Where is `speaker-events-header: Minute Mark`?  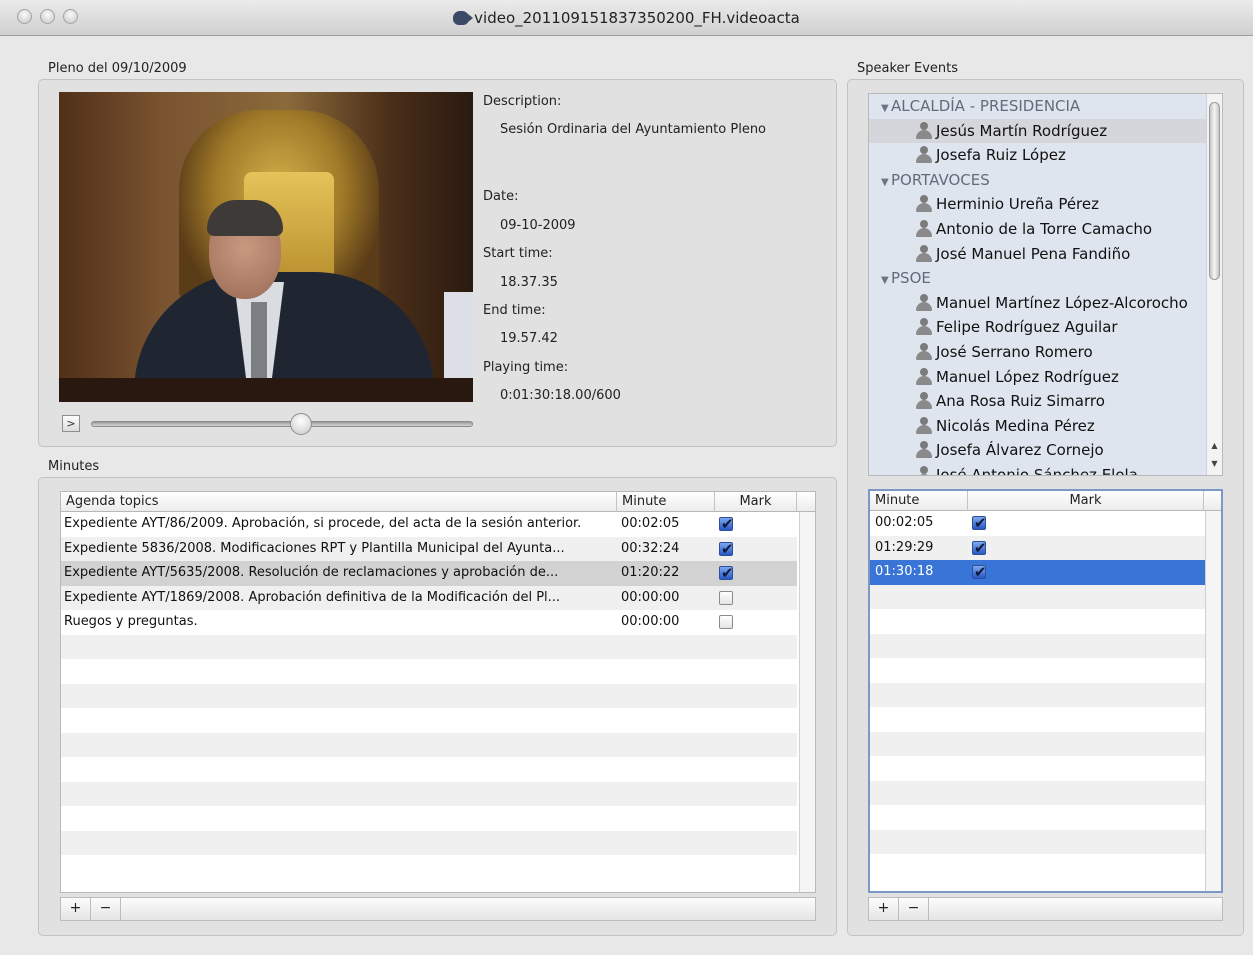 speaker-events-header: Minute Mark is located at coordinates (1045, 501).